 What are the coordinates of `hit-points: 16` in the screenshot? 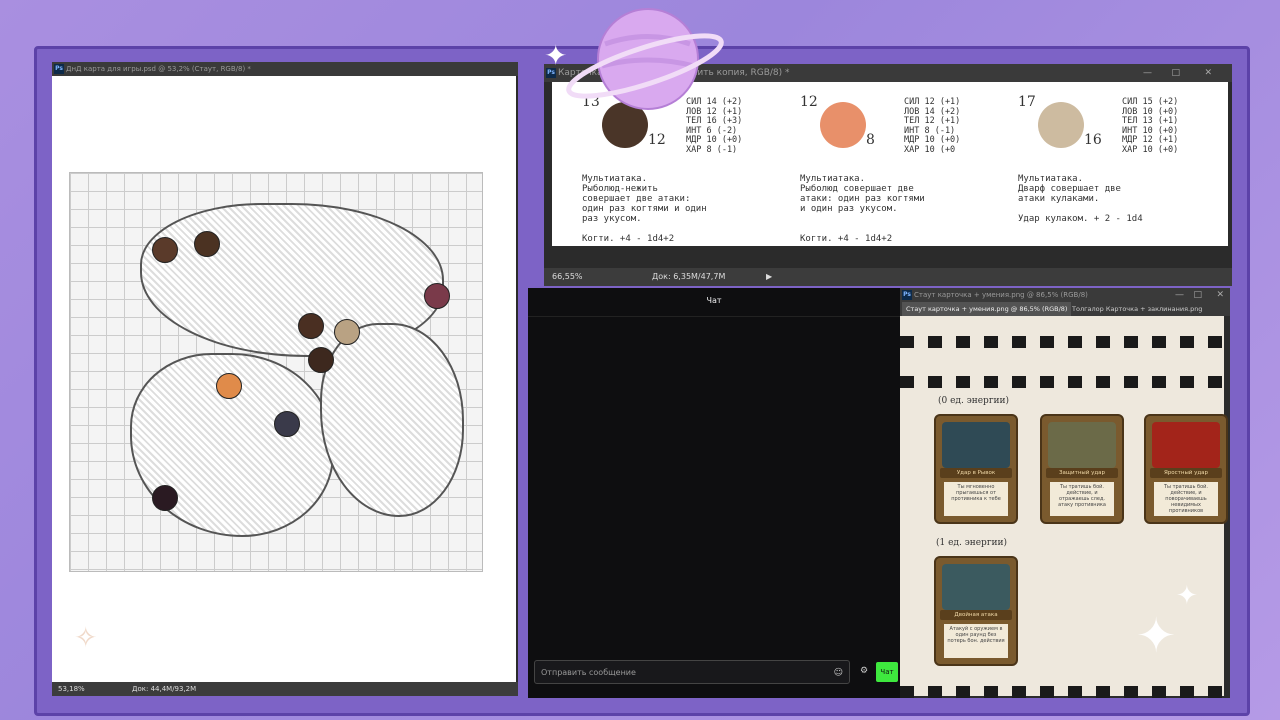 It's located at (1093, 140).